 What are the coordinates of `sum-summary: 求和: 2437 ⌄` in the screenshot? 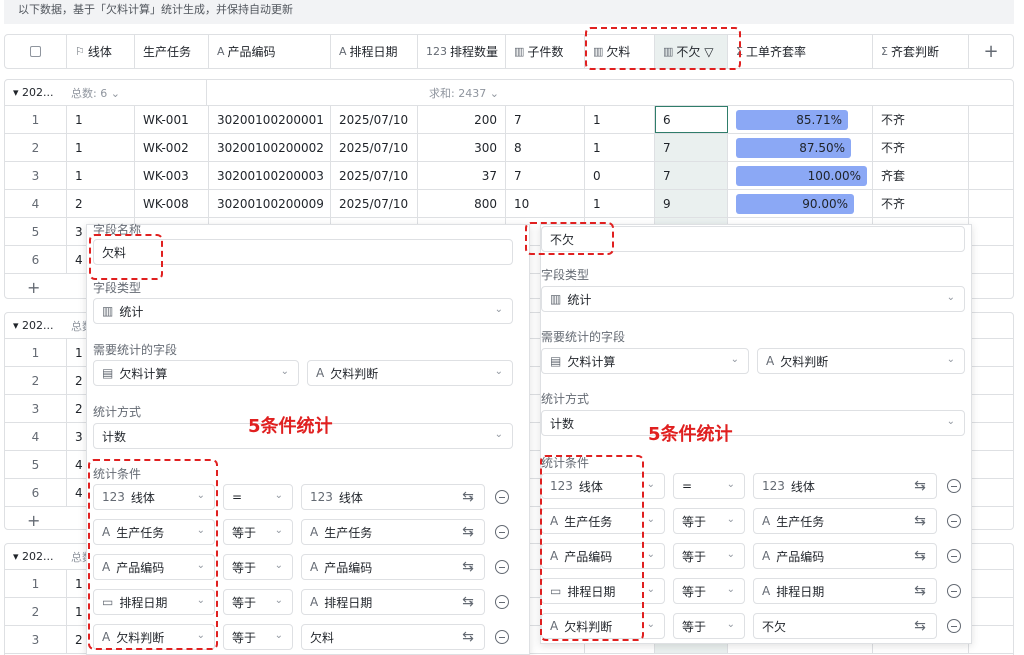 It's located at (464, 93).